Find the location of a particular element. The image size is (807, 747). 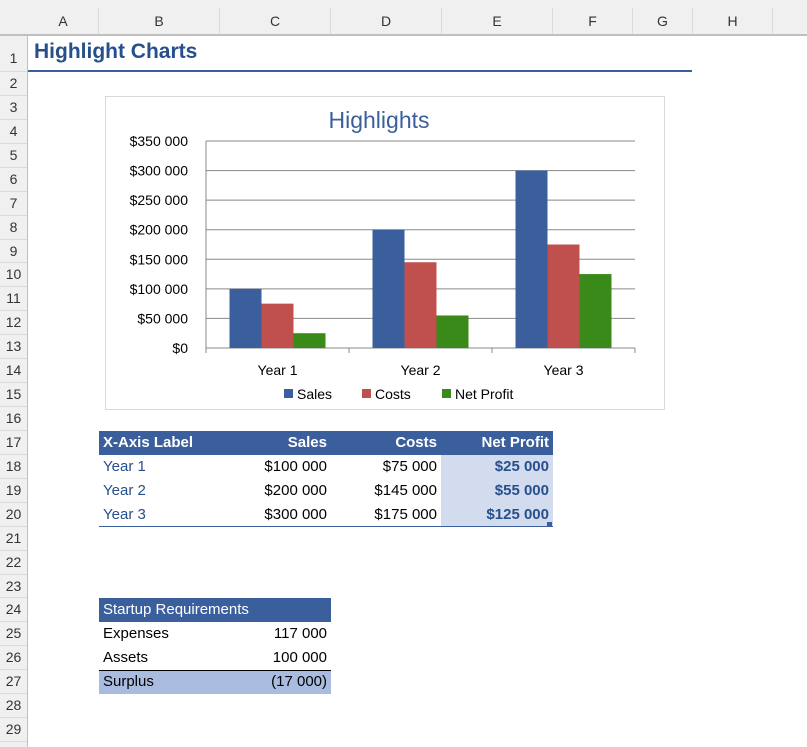

column-header-C: C is located at coordinates (275, 21).